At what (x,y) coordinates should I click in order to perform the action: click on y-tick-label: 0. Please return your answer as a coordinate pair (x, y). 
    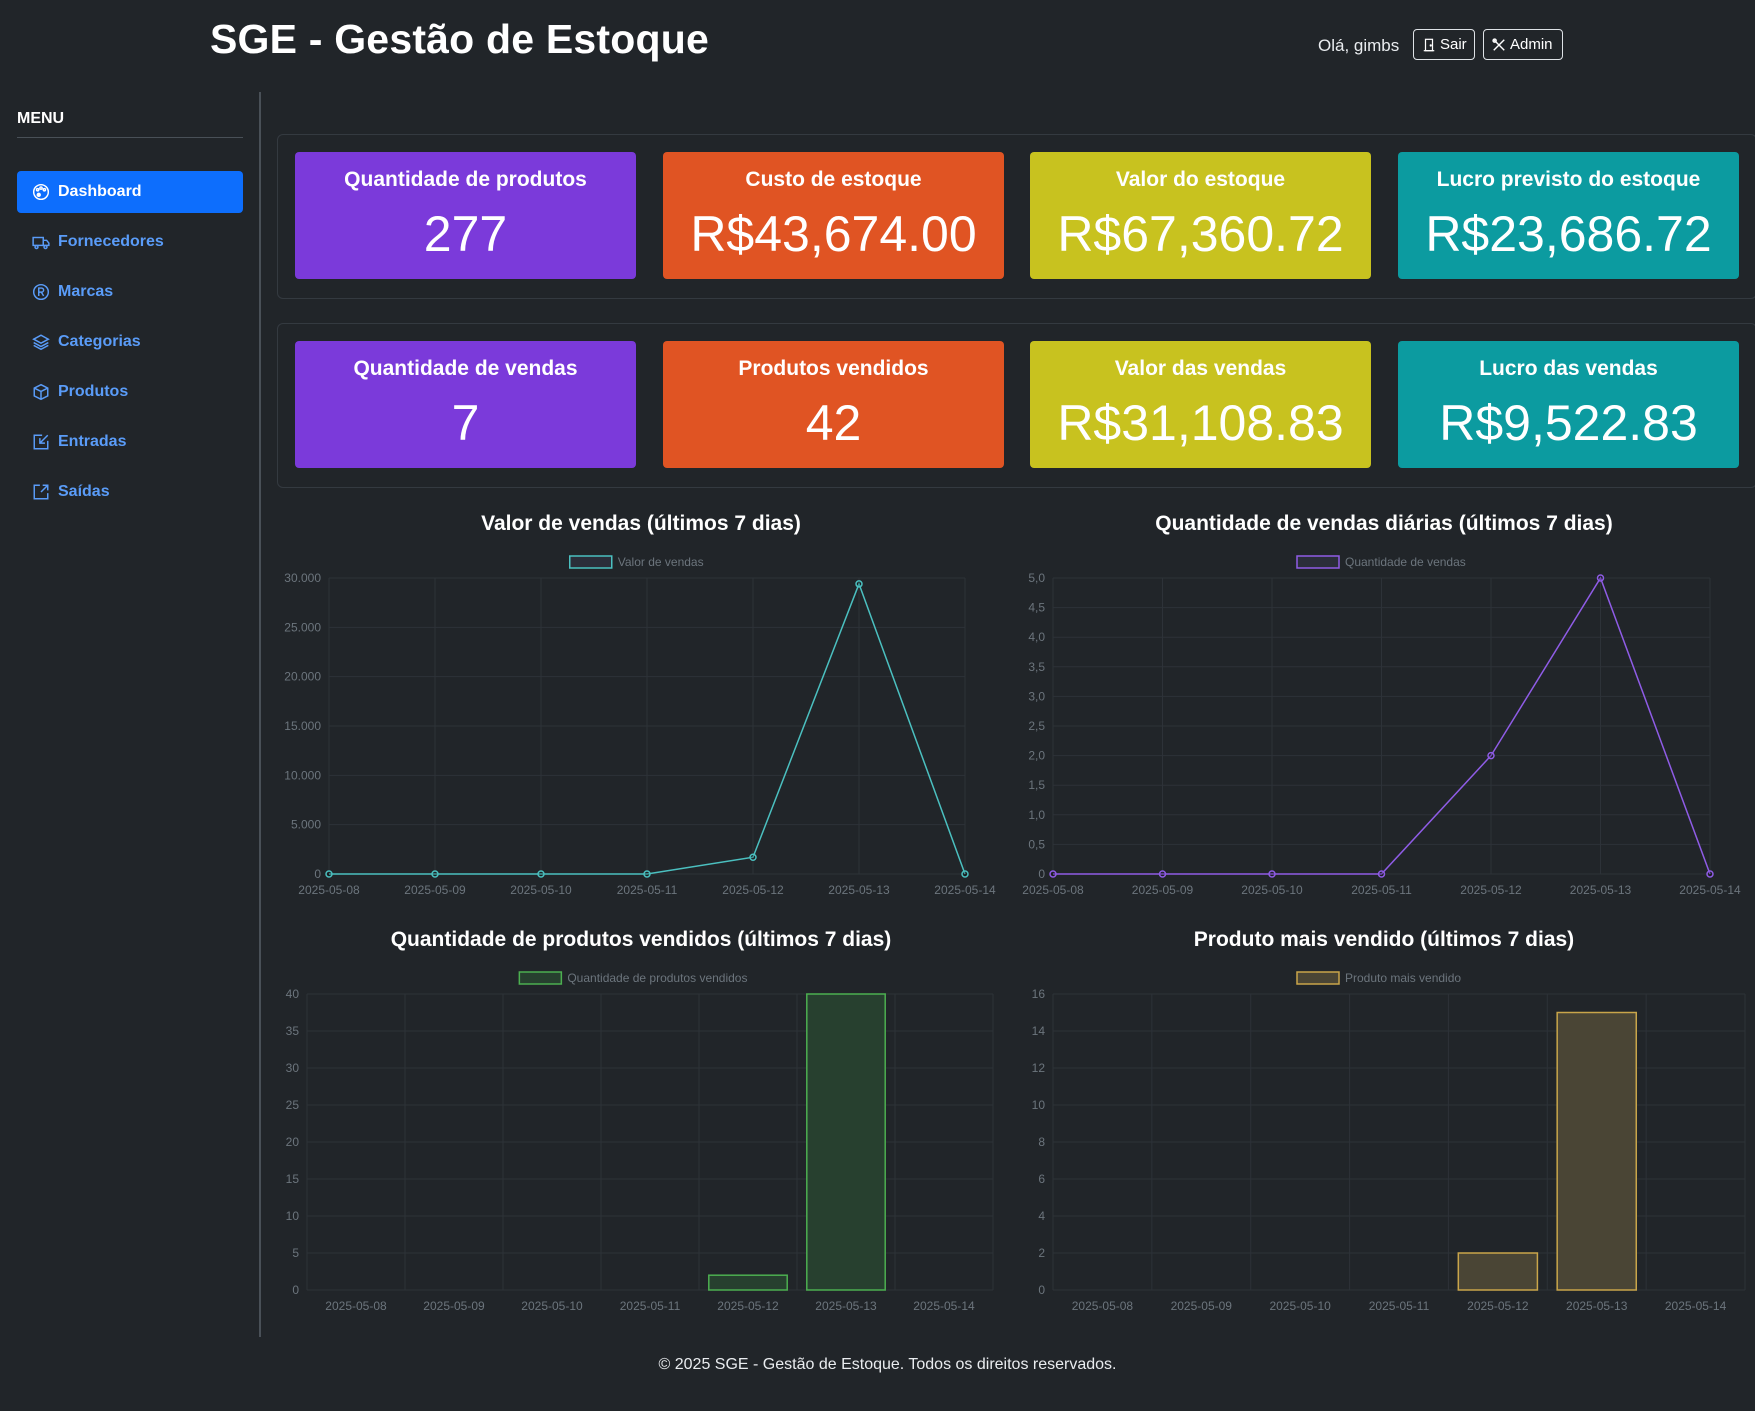
    Looking at the image, I should click on (1041, 1290).